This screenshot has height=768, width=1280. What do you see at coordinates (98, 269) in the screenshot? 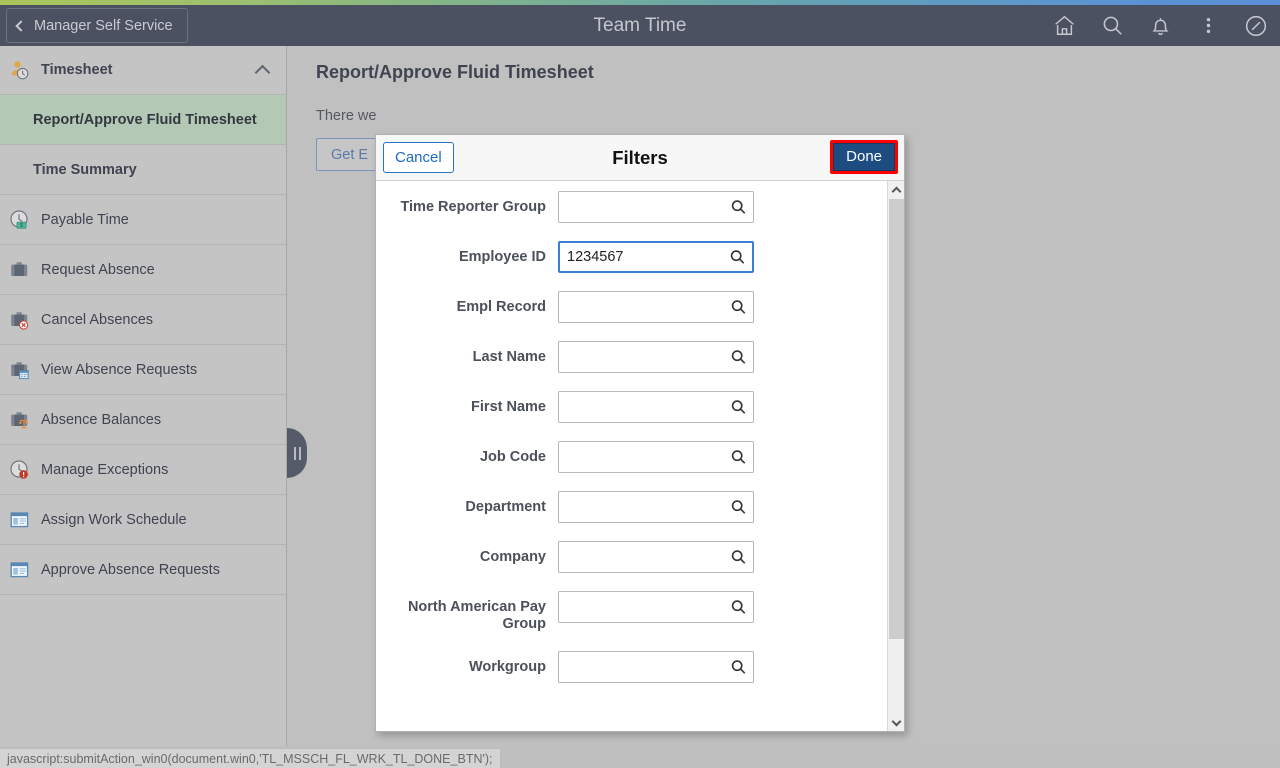
I see `sidebar-item-label: Request Absence` at bounding box center [98, 269].